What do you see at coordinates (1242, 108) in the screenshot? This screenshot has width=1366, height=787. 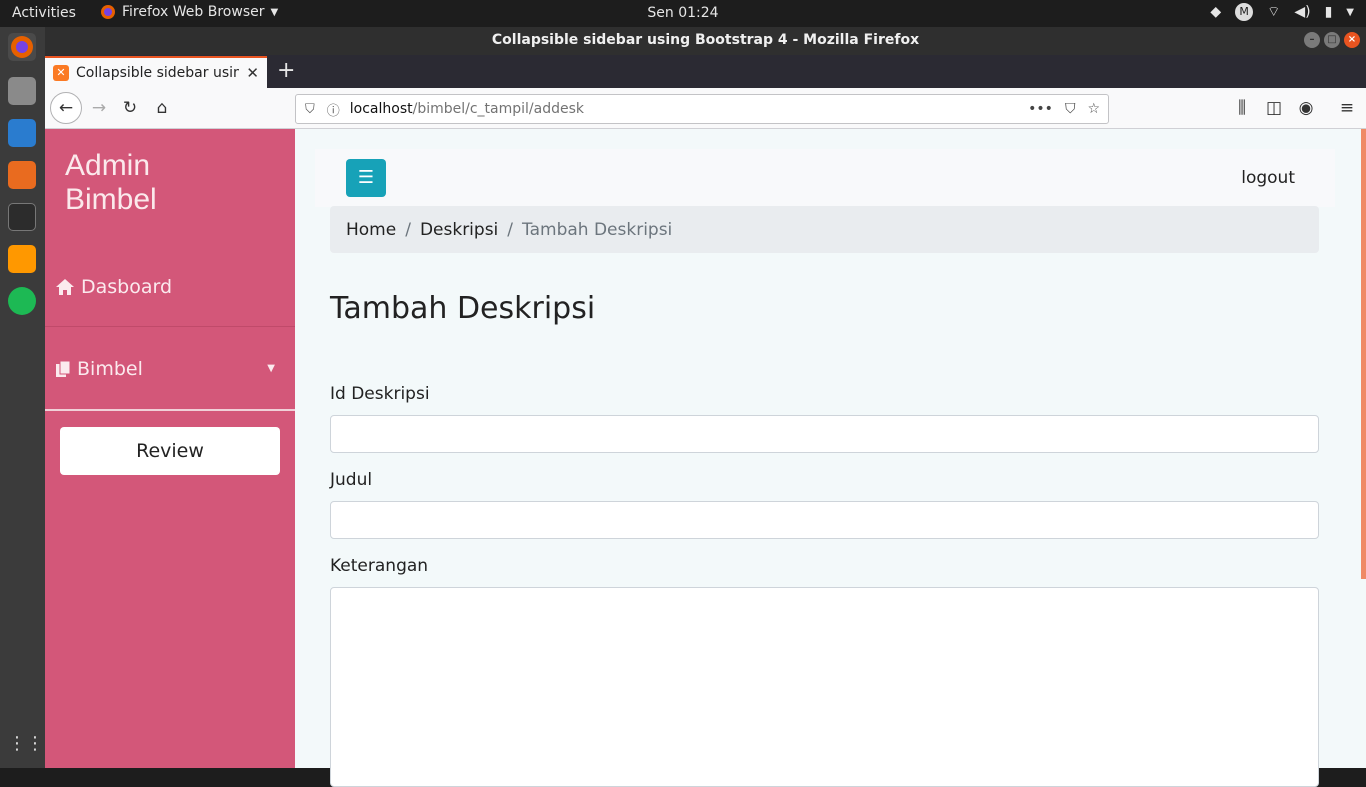 I see `library-icon: ⫼` at bounding box center [1242, 108].